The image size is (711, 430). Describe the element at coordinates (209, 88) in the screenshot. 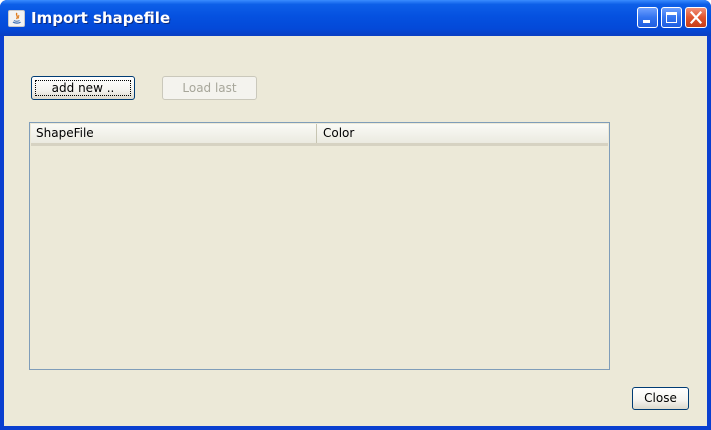

I see `load-last-button: Load last` at that location.